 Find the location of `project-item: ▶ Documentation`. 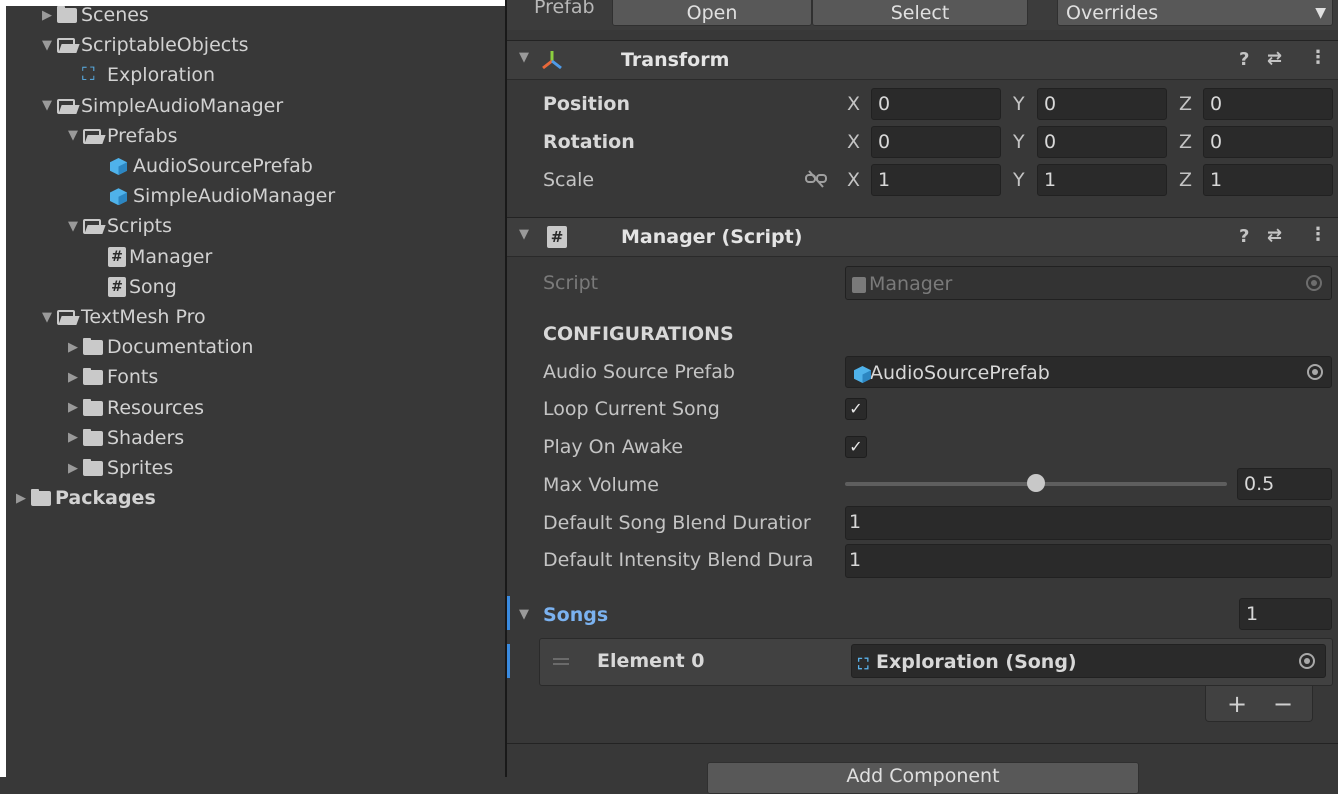

project-item: ▶ Documentation is located at coordinates (158, 347).